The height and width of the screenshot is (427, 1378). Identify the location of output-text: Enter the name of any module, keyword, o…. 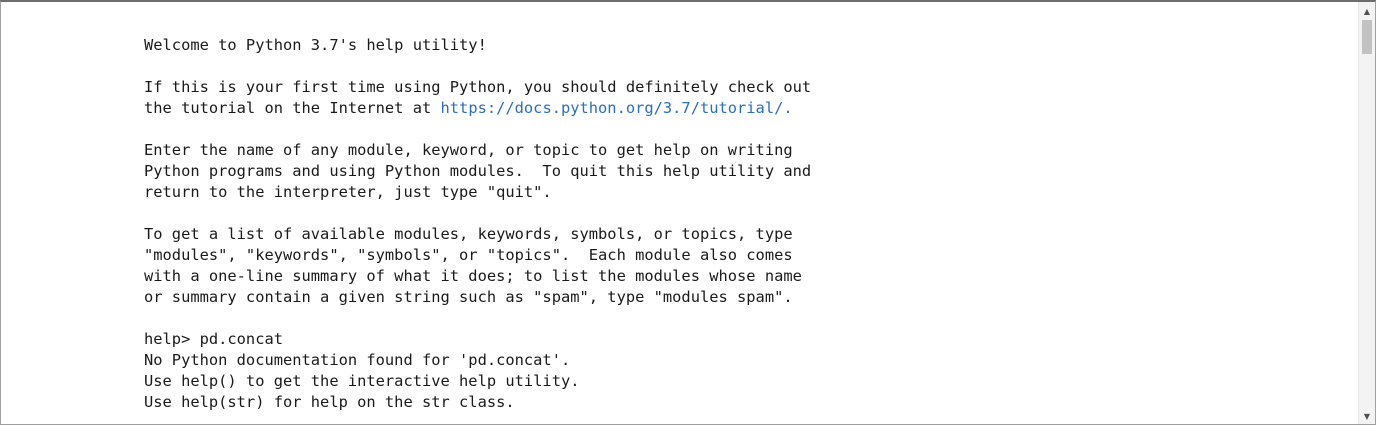
(468, 150).